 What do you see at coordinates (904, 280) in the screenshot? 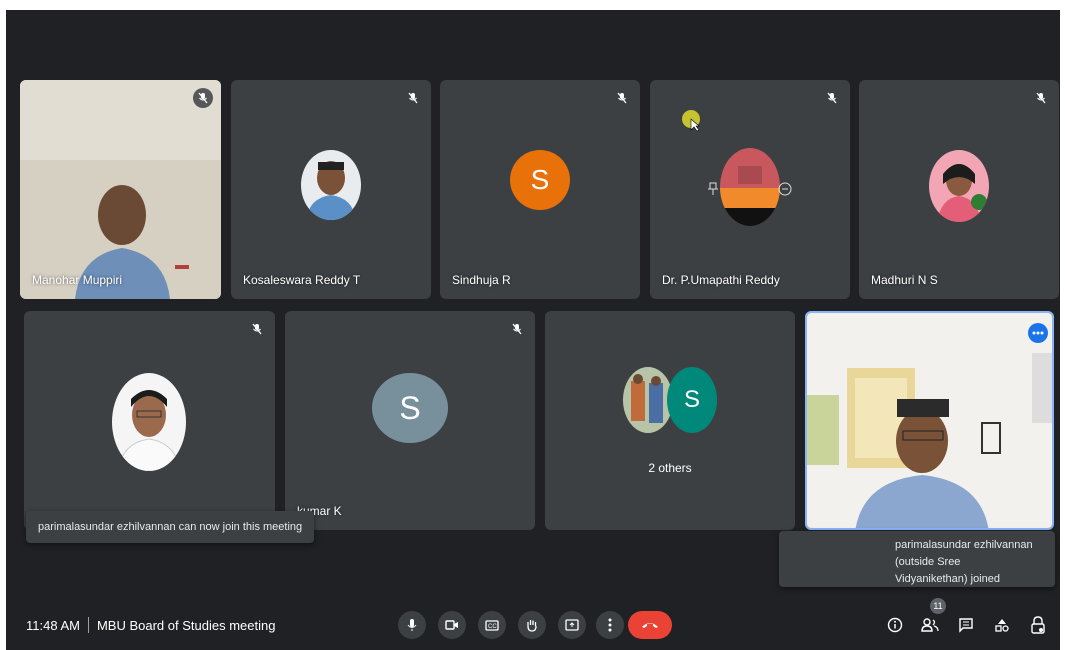
I see `participant-name: Madhuri N S` at bounding box center [904, 280].